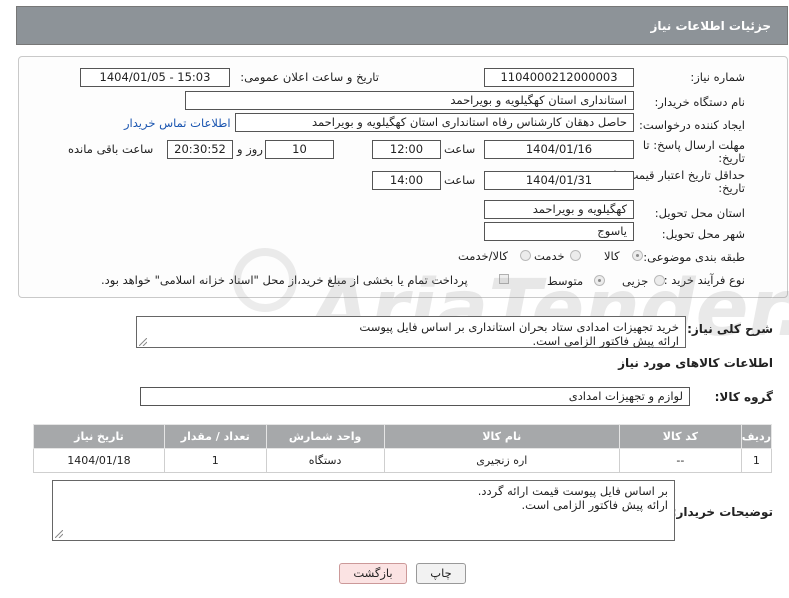  What do you see at coordinates (680, 436) in the screenshot?
I see `header-item-code: کد کالا` at bounding box center [680, 436].